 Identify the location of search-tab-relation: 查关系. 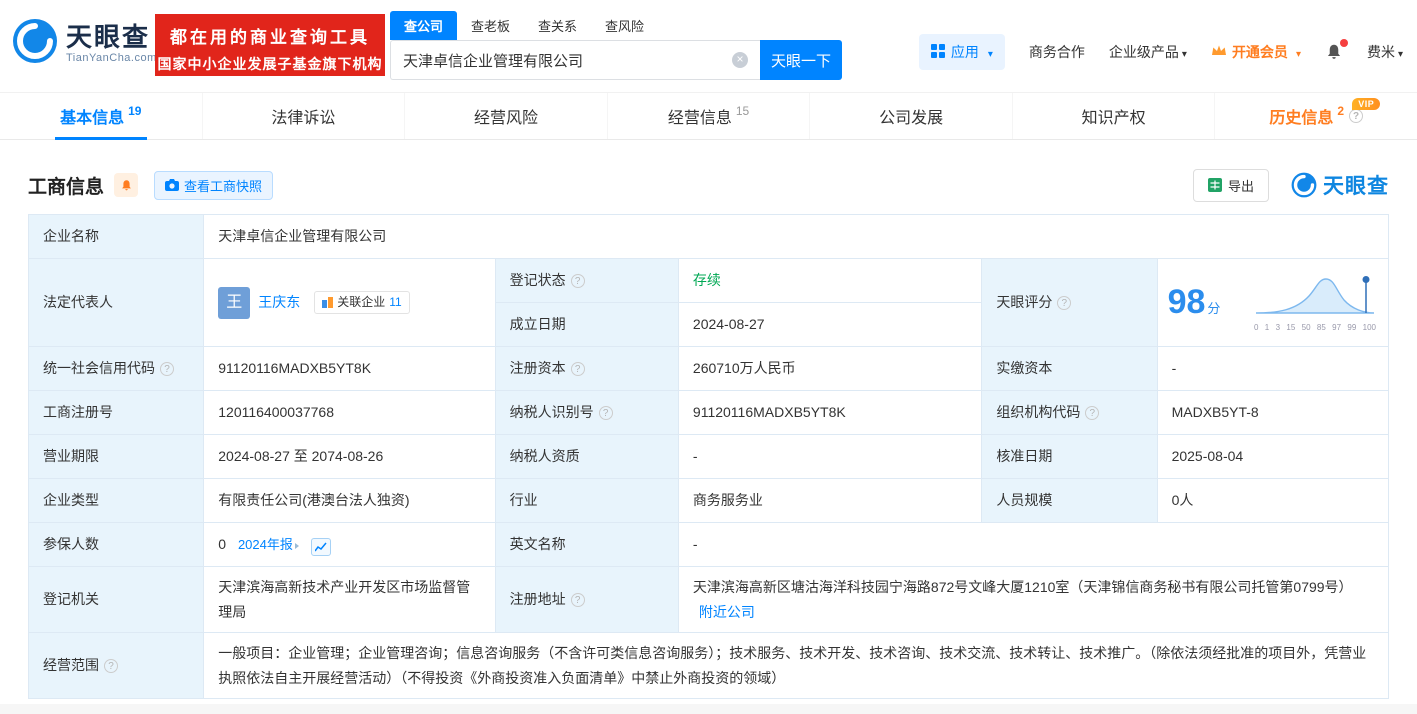
(557, 25).